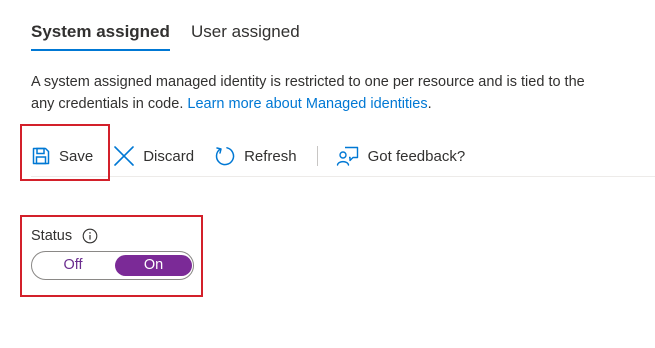 Image resolution: width=655 pixels, height=348 pixels. What do you see at coordinates (90, 236) in the screenshot?
I see `info-icon` at bounding box center [90, 236].